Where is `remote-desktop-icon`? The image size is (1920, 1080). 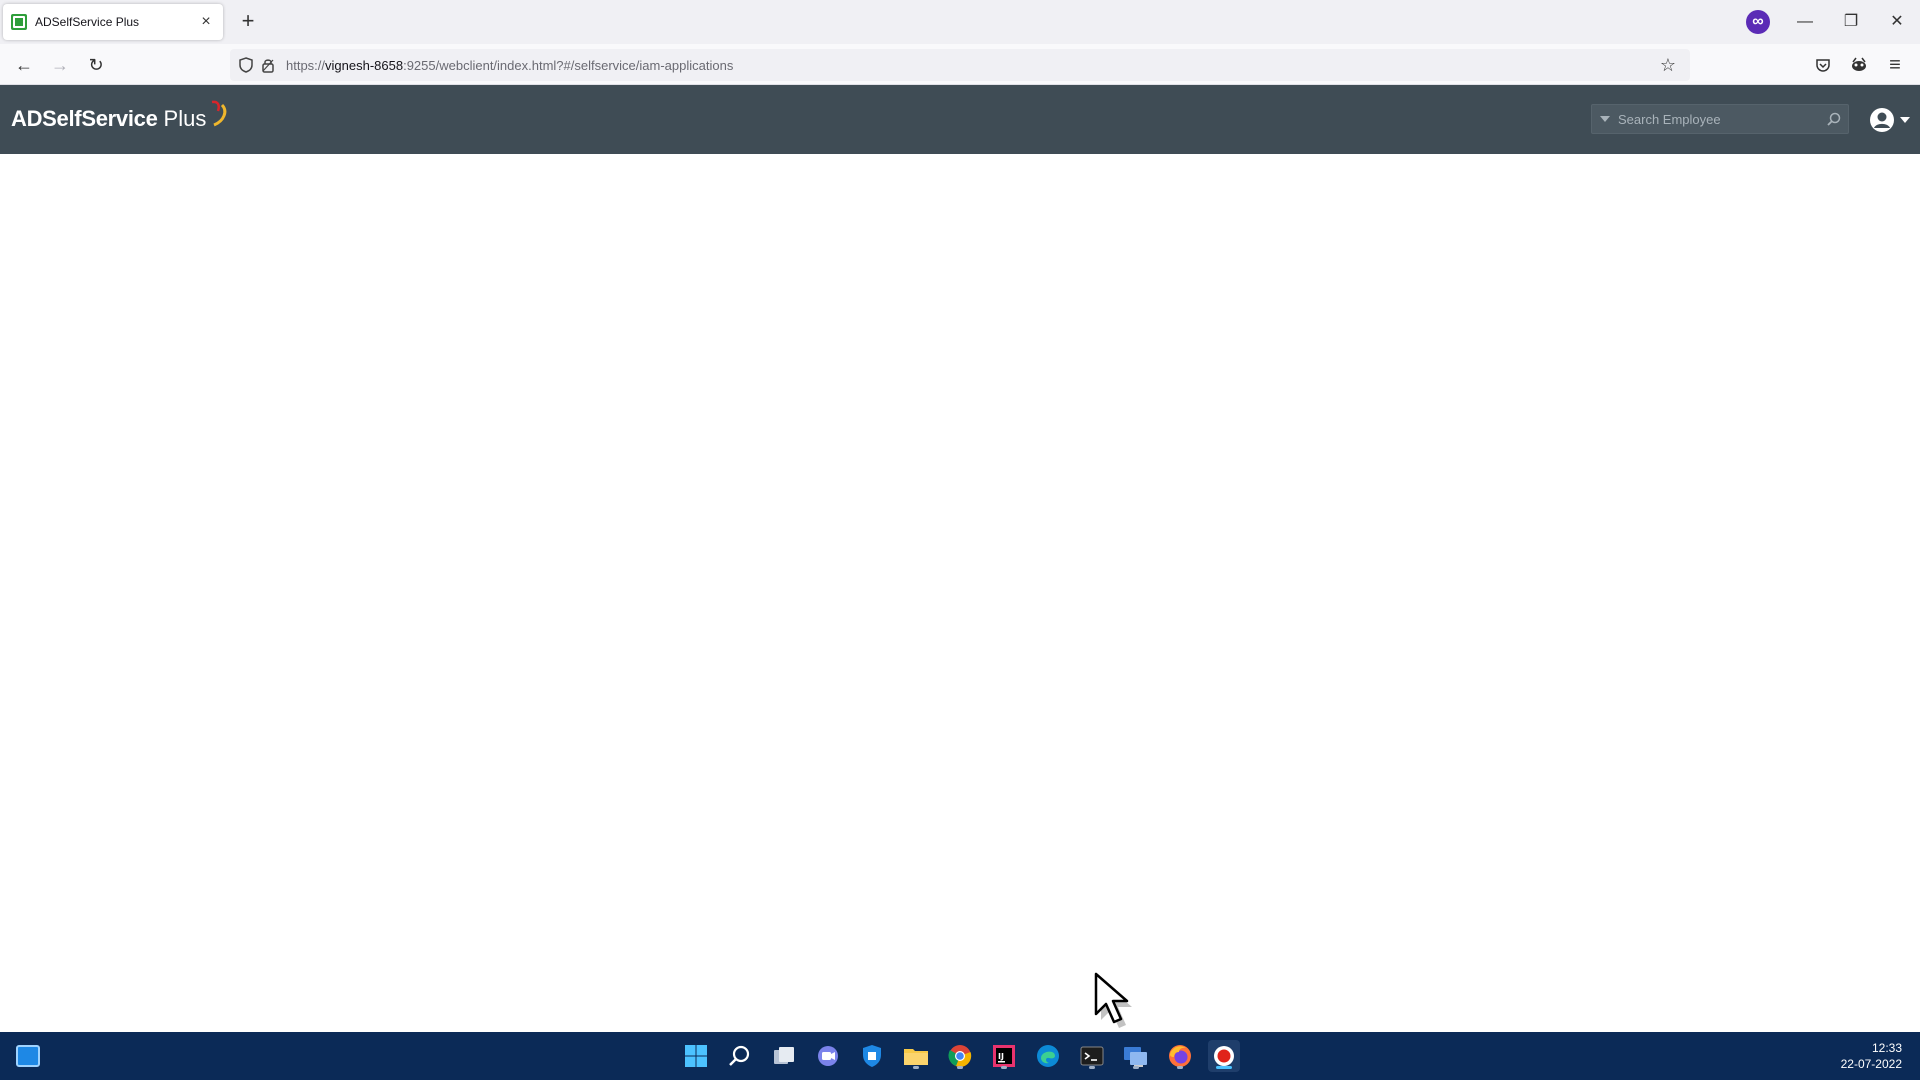 remote-desktop-icon is located at coordinates (1136, 1056).